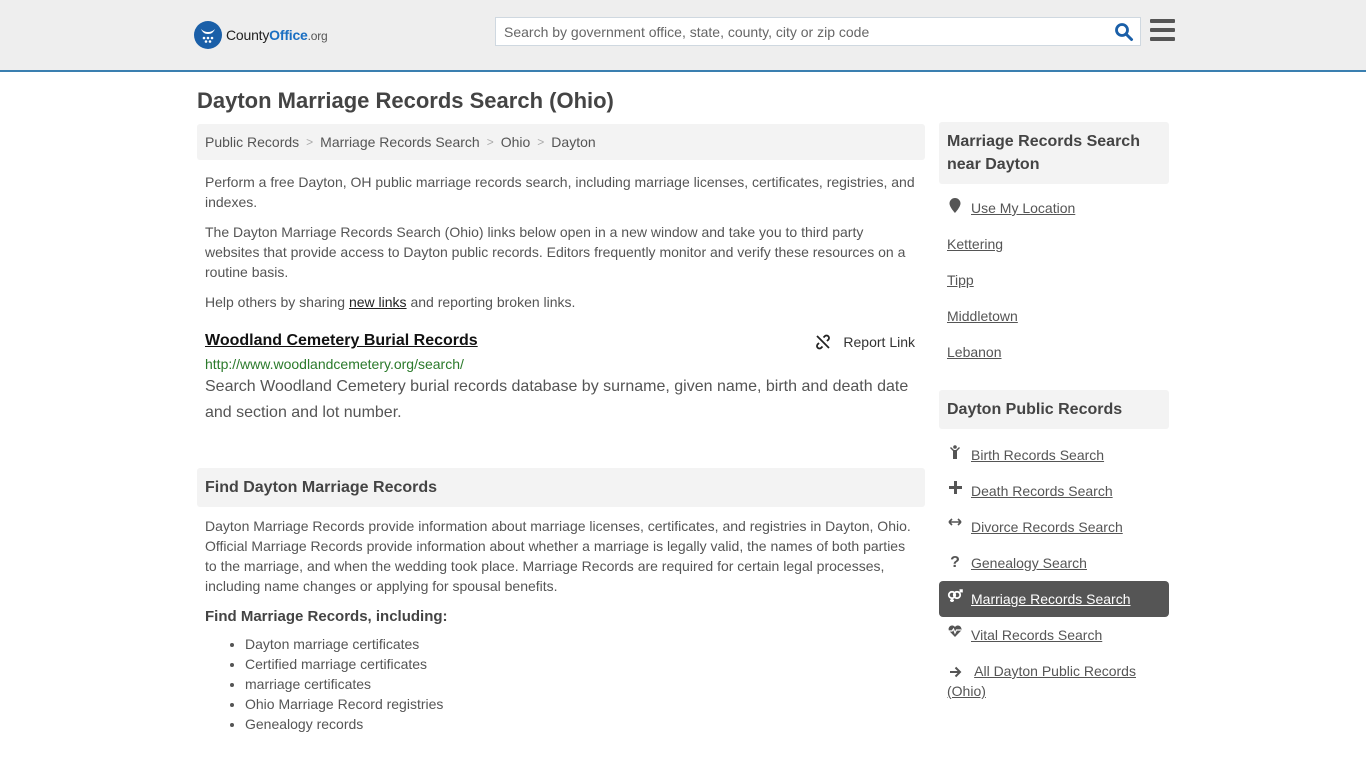 This screenshot has width=1366, height=768. I want to click on death-records-link: Death Records Search, so click(1042, 491).